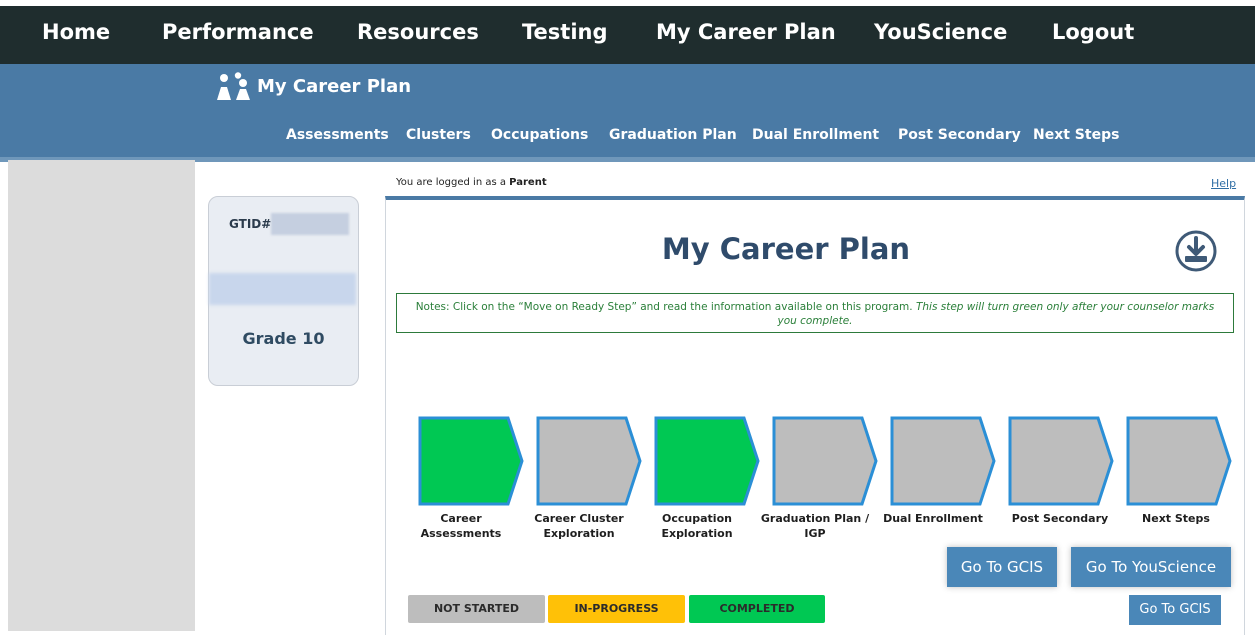 The height and width of the screenshot is (635, 1255). What do you see at coordinates (1223, 183) in the screenshot?
I see `help-link: Help` at bounding box center [1223, 183].